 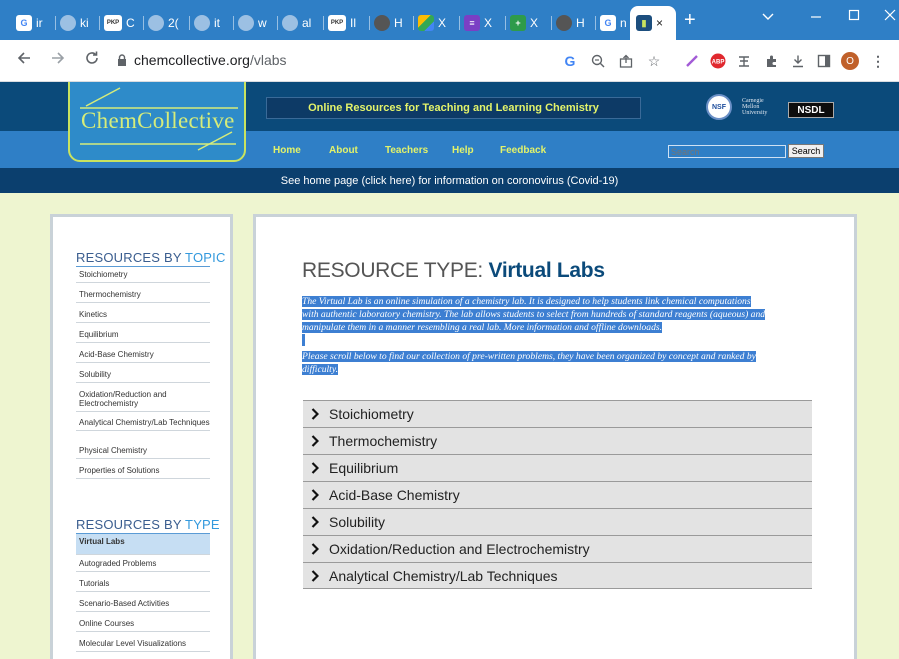 What do you see at coordinates (143, 275) in the screenshot?
I see `sidebar-topic-item: Stoichiometry` at bounding box center [143, 275].